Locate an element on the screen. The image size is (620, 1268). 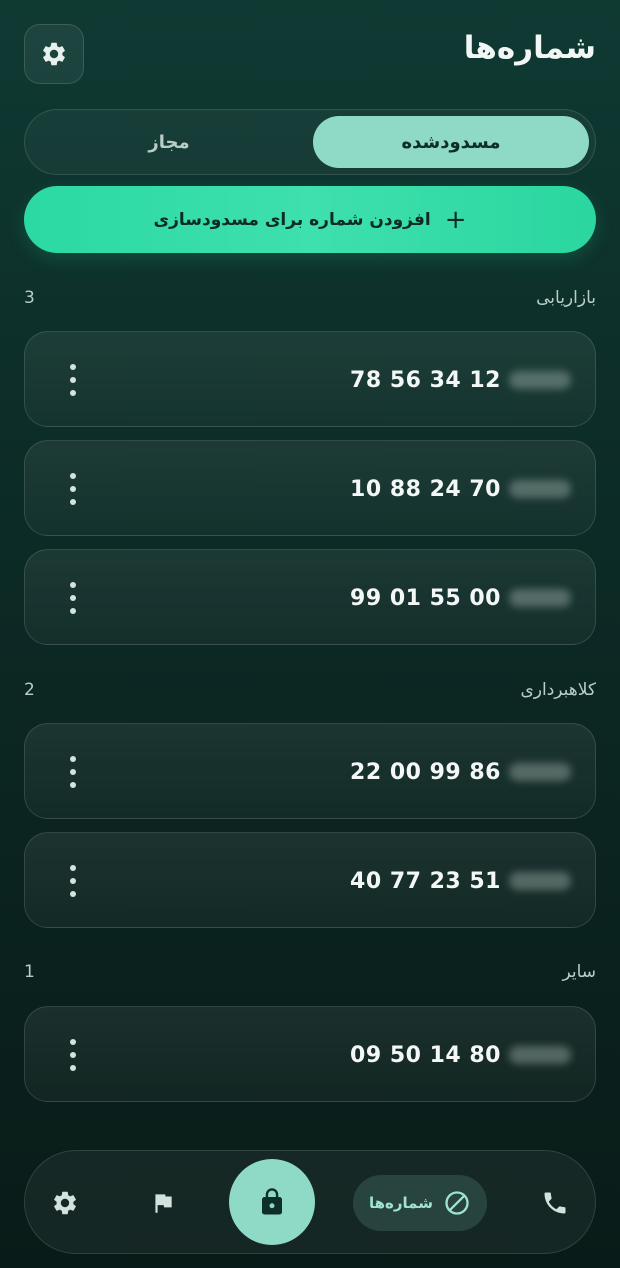
plus-icon: + is located at coordinates (455, 219).